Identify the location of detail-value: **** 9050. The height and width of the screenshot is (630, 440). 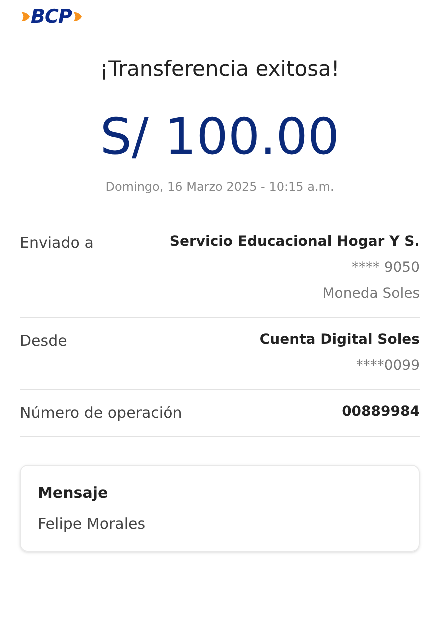
(386, 268).